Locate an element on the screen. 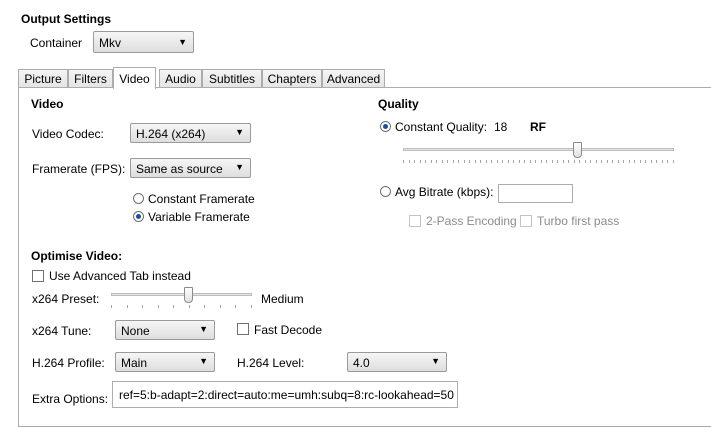 This screenshot has height=427, width=711. tab-picture: Picture is located at coordinates (43, 78).